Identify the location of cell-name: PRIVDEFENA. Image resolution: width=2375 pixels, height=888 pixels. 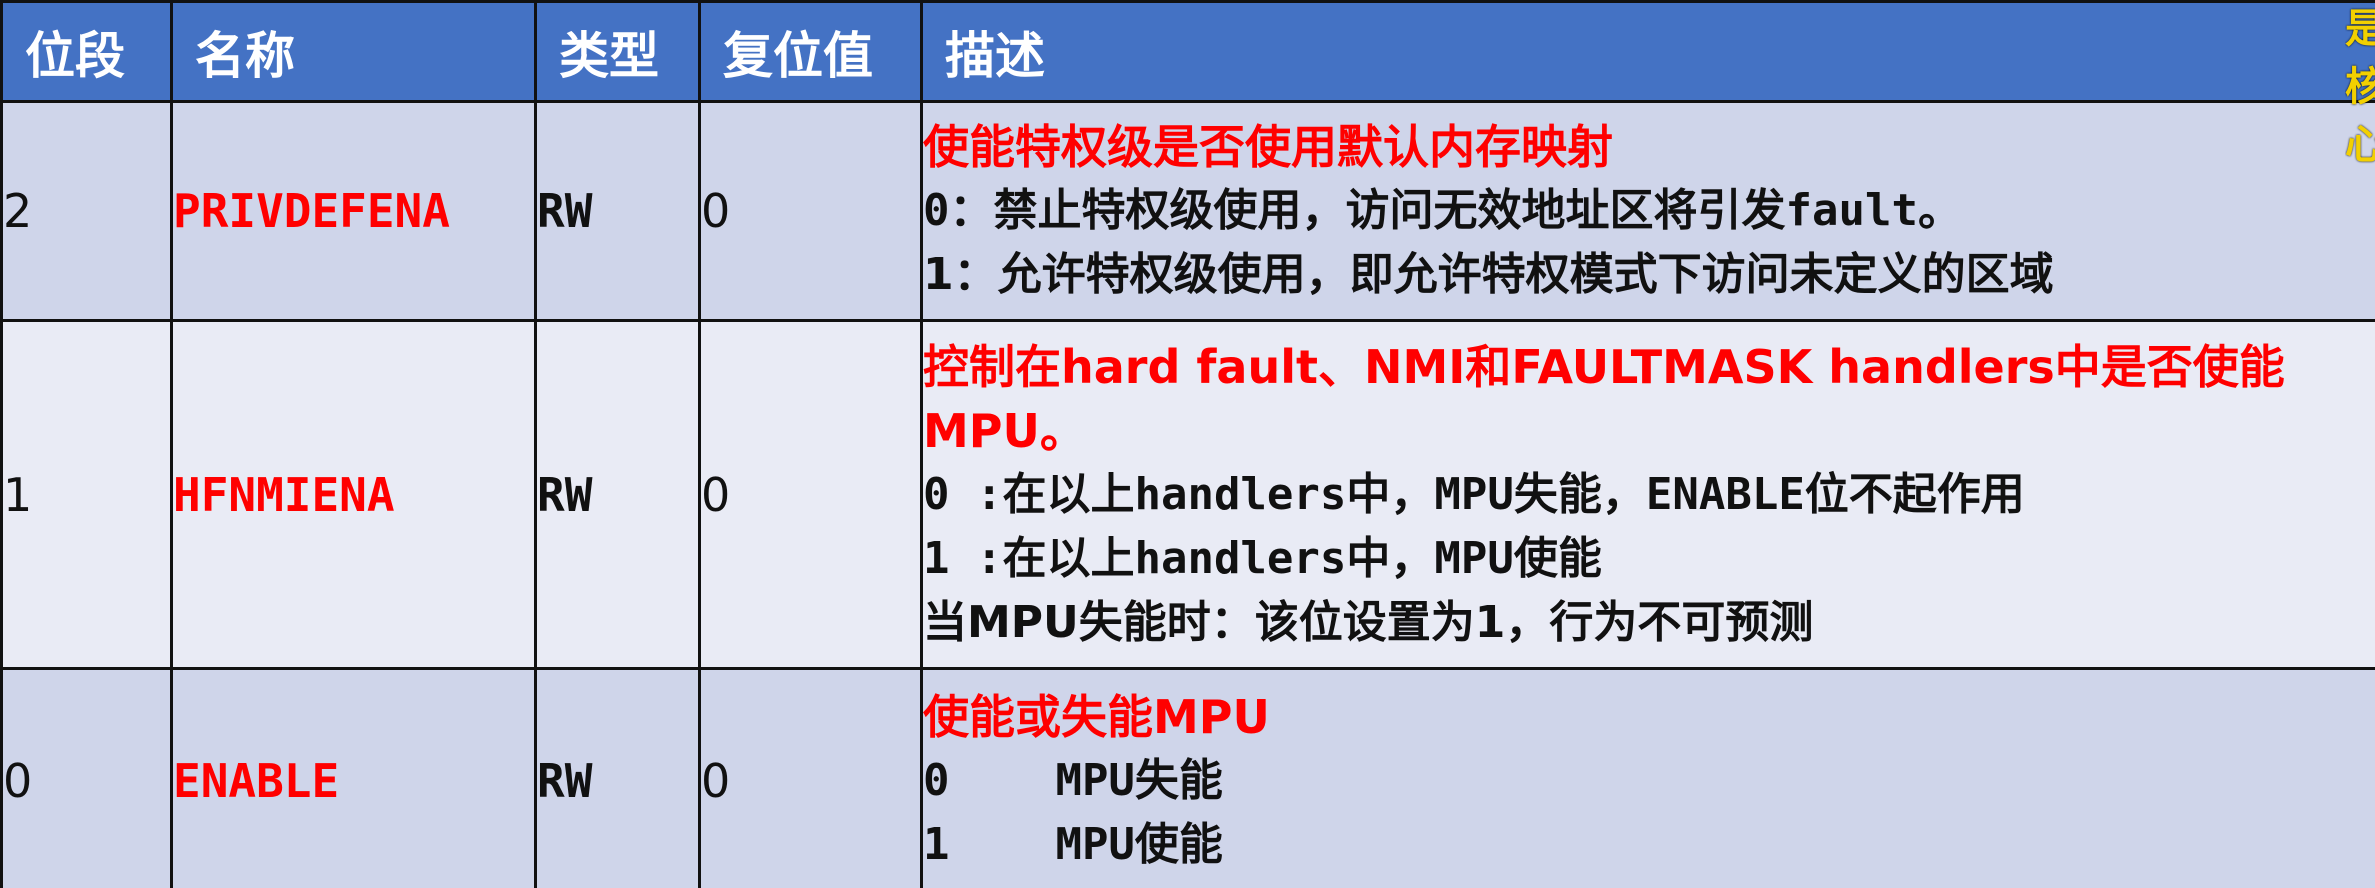
(353, 211).